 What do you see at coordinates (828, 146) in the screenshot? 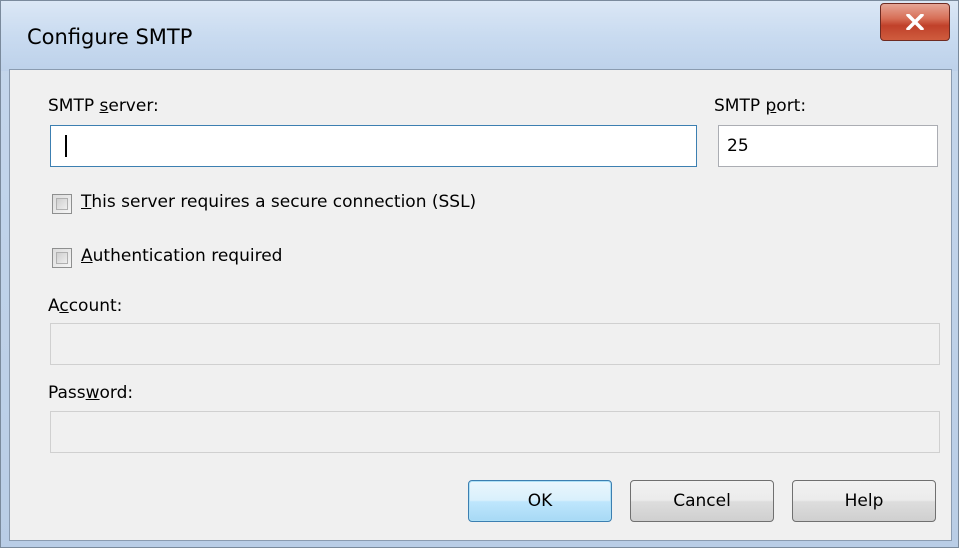
I see `smtp-port-input: 25` at bounding box center [828, 146].